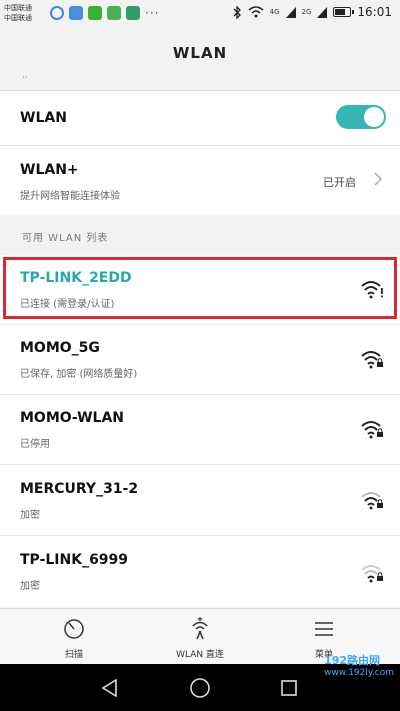 The height and width of the screenshot is (711, 400). I want to click on back-icon, so click(110, 688).